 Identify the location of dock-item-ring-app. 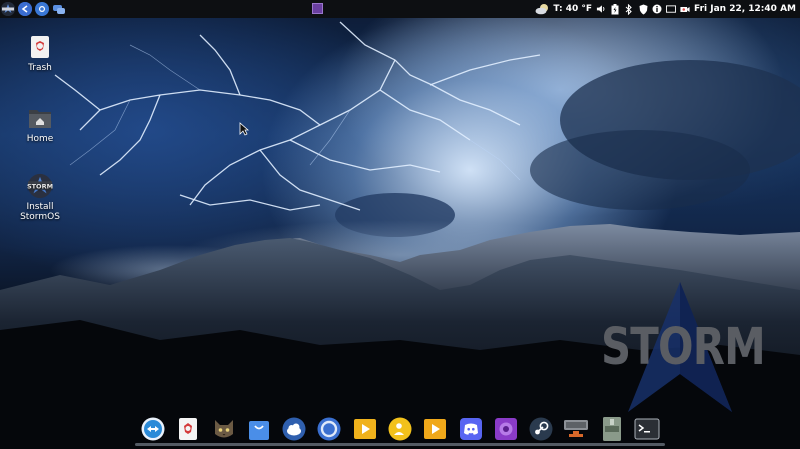
(329, 429).